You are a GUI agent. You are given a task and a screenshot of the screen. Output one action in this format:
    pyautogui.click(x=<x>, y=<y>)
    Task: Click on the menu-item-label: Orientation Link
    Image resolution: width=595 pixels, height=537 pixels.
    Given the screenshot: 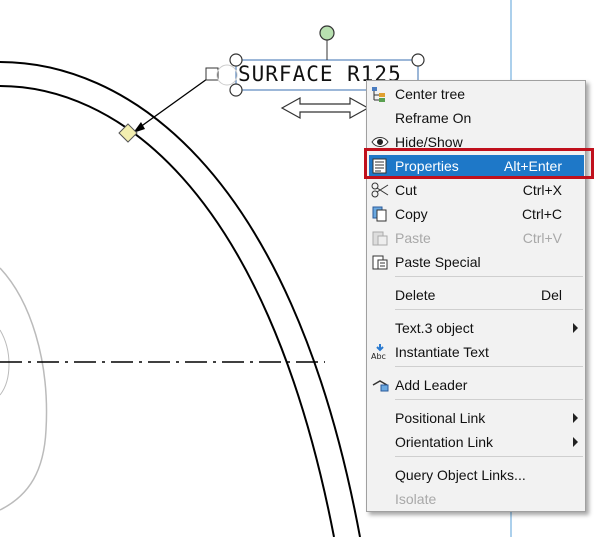 What is the action you would take?
    pyautogui.click(x=444, y=442)
    